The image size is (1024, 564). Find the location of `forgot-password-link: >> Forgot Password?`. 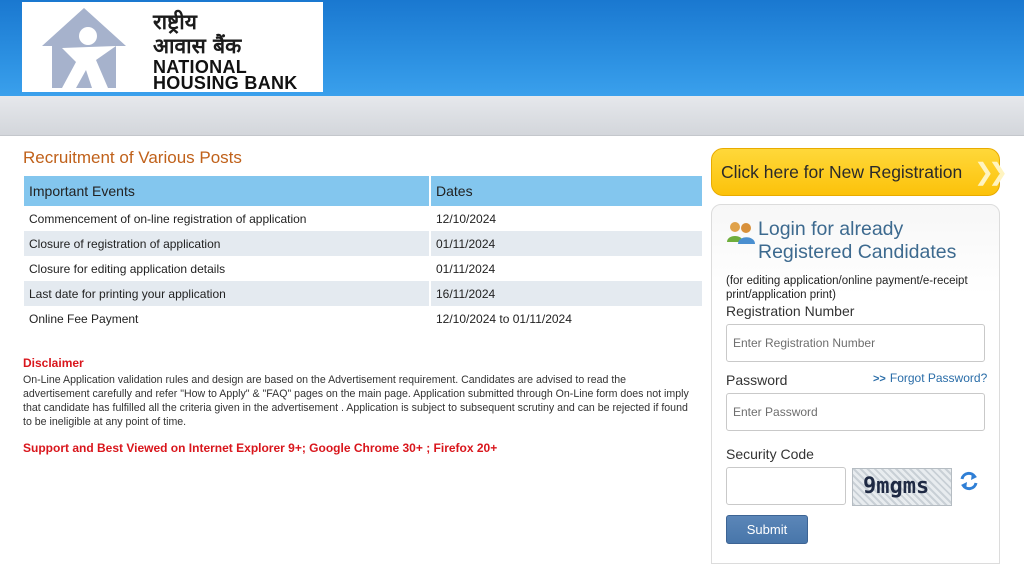

forgot-password-link: >> Forgot Password? is located at coordinates (930, 378).